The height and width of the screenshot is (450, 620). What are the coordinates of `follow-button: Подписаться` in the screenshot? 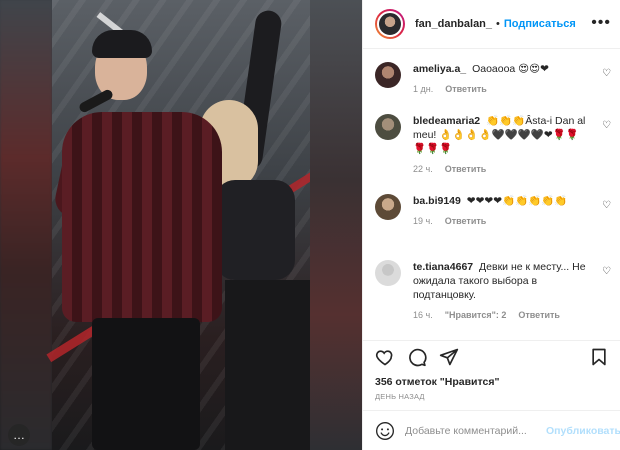 It's located at (540, 24).